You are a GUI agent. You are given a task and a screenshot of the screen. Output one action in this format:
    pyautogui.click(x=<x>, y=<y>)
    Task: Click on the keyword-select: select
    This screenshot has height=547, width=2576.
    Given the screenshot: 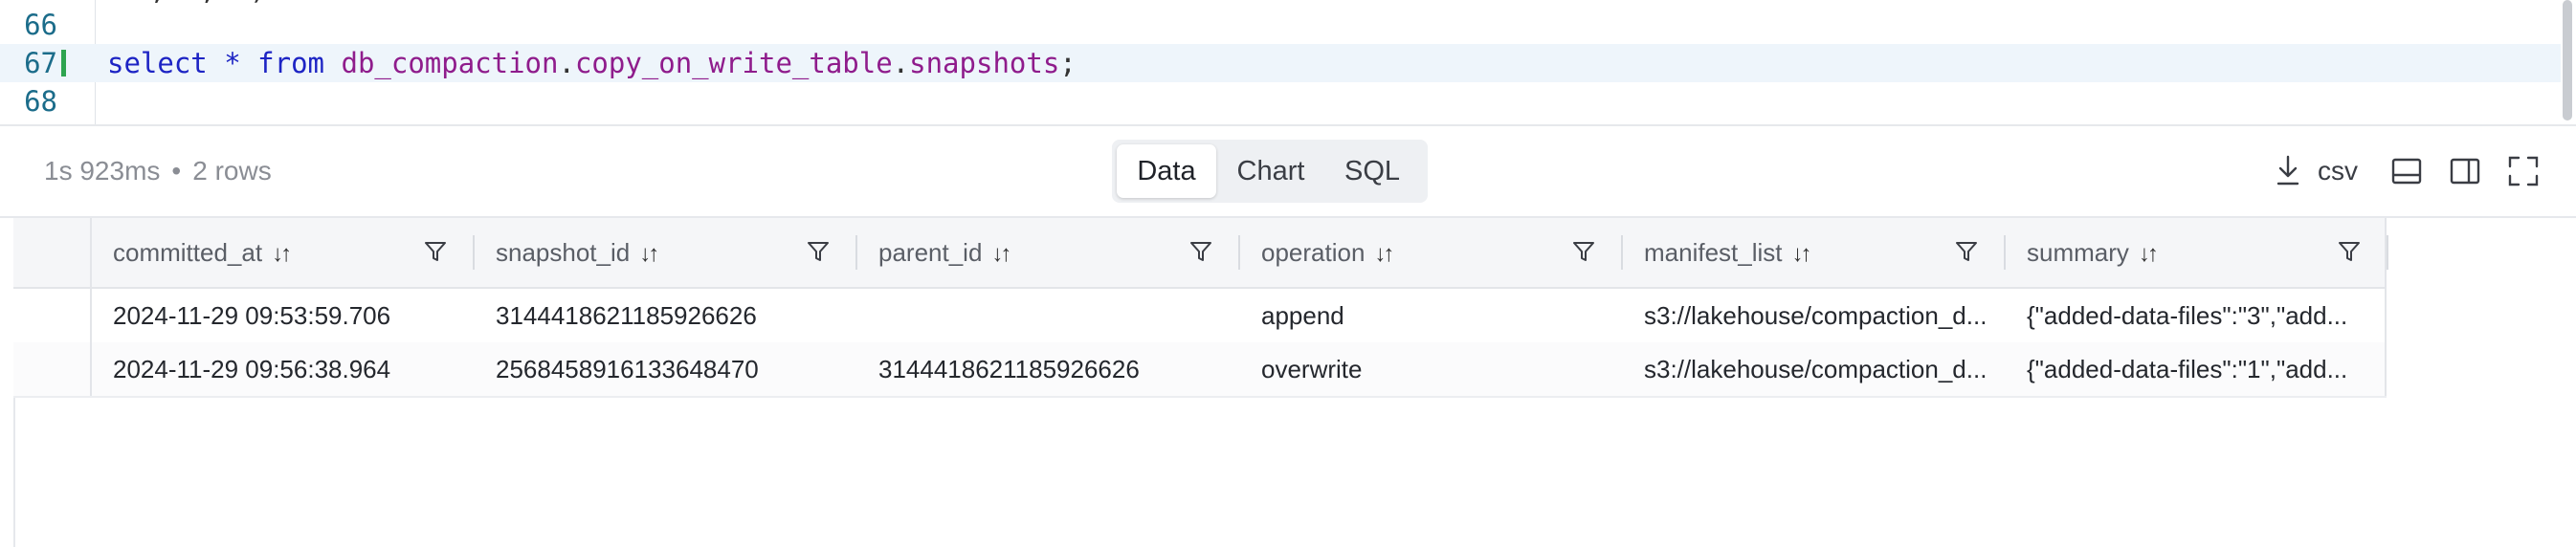 What is the action you would take?
    pyautogui.click(x=157, y=63)
    